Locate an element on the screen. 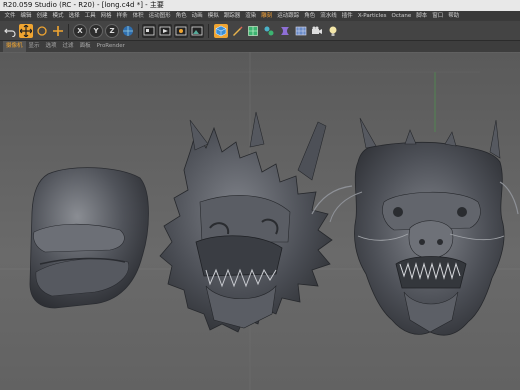 The image size is (520, 390). viewport-menu-item: 选项 is located at coordinates (51, 46).